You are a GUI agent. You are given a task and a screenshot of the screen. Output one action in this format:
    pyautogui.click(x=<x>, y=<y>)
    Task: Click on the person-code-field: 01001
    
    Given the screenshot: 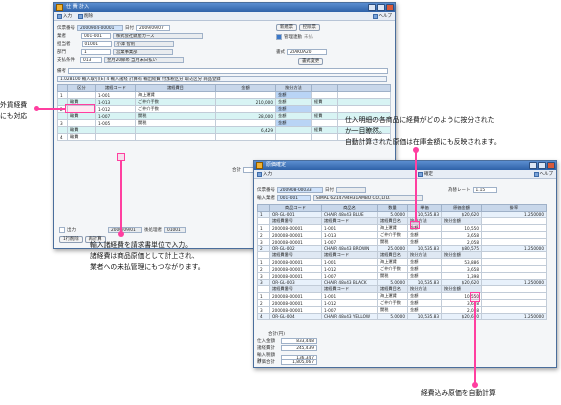 What is the action you would take?
    pyautogui.click(x=96, y=44)
    